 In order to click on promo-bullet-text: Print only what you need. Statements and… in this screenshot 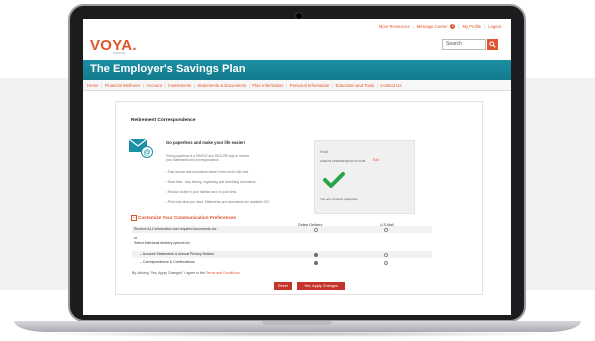, I will do `click(219, 202)`.